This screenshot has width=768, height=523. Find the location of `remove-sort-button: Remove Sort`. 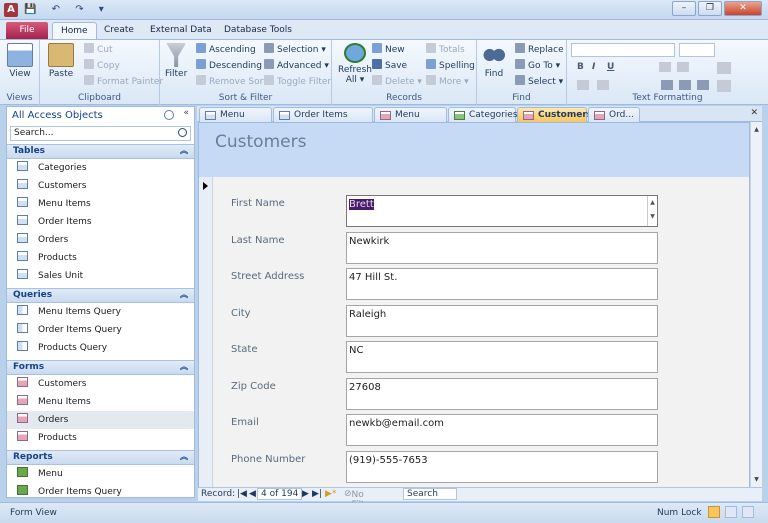

remove-sort-button: Remove Sort is located at coordinates (231, 82).